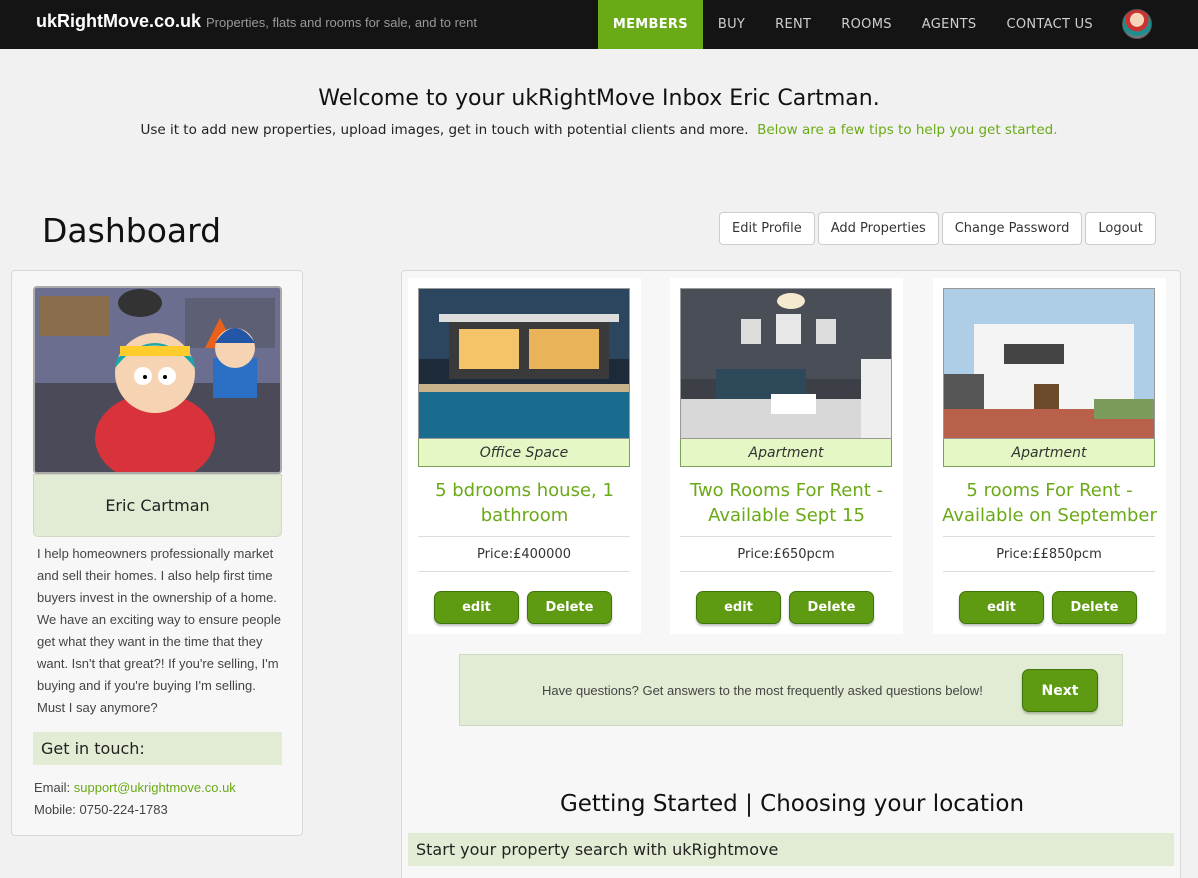 The height and width of the screenshot is (878, 1198). I want to click on getting-started-title: Getting Started | Choosing your location, so click(792, 804).